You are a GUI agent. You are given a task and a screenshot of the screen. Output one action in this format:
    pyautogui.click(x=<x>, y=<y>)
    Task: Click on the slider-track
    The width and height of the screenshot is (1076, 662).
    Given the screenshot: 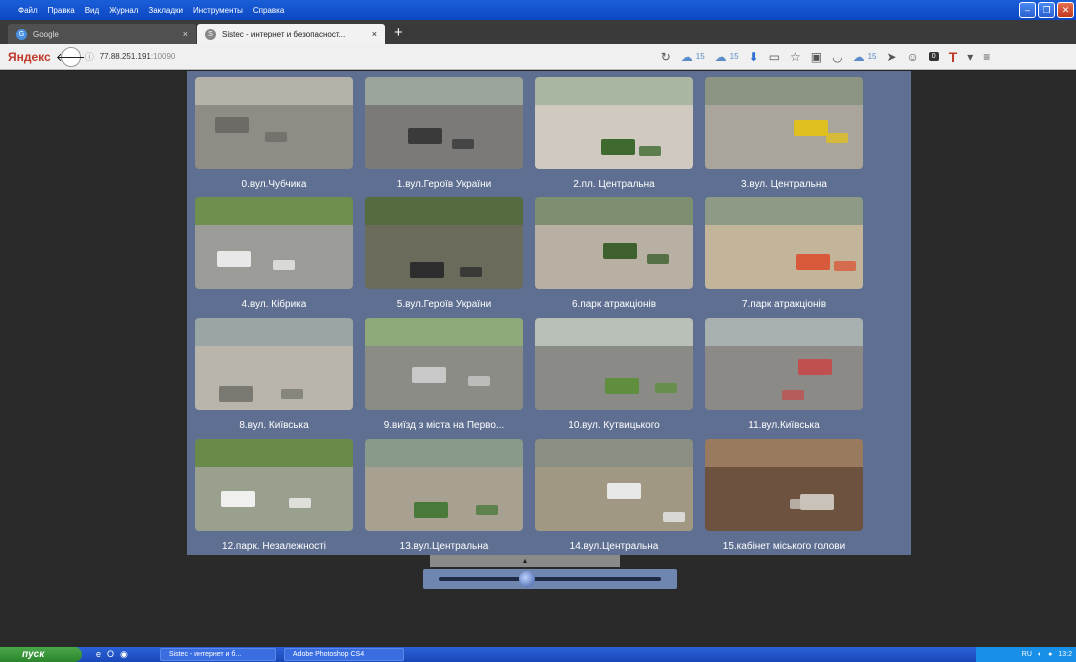 What is the action you would take?
    pyautogui.click(x=550, y=579)
    